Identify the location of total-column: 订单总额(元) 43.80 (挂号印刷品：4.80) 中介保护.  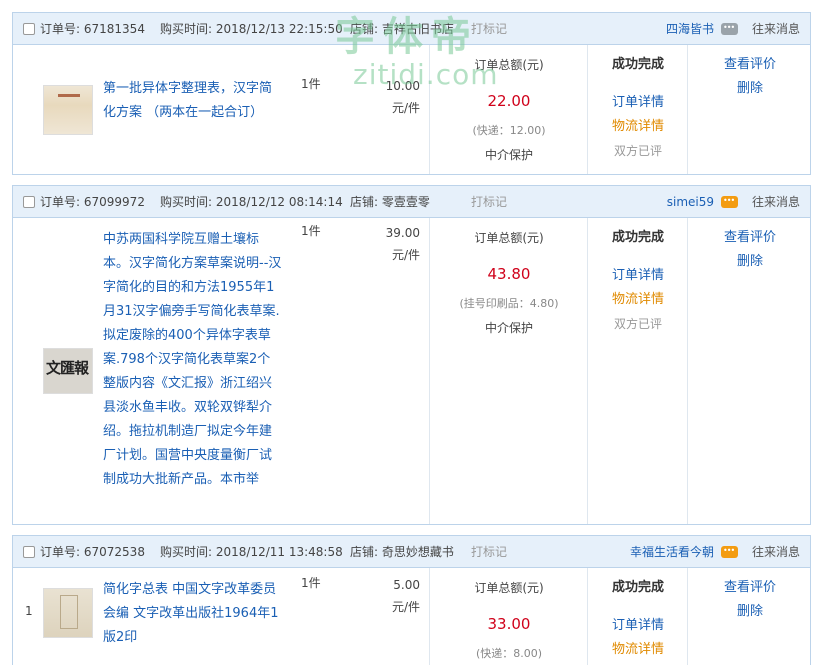
(509, 283).